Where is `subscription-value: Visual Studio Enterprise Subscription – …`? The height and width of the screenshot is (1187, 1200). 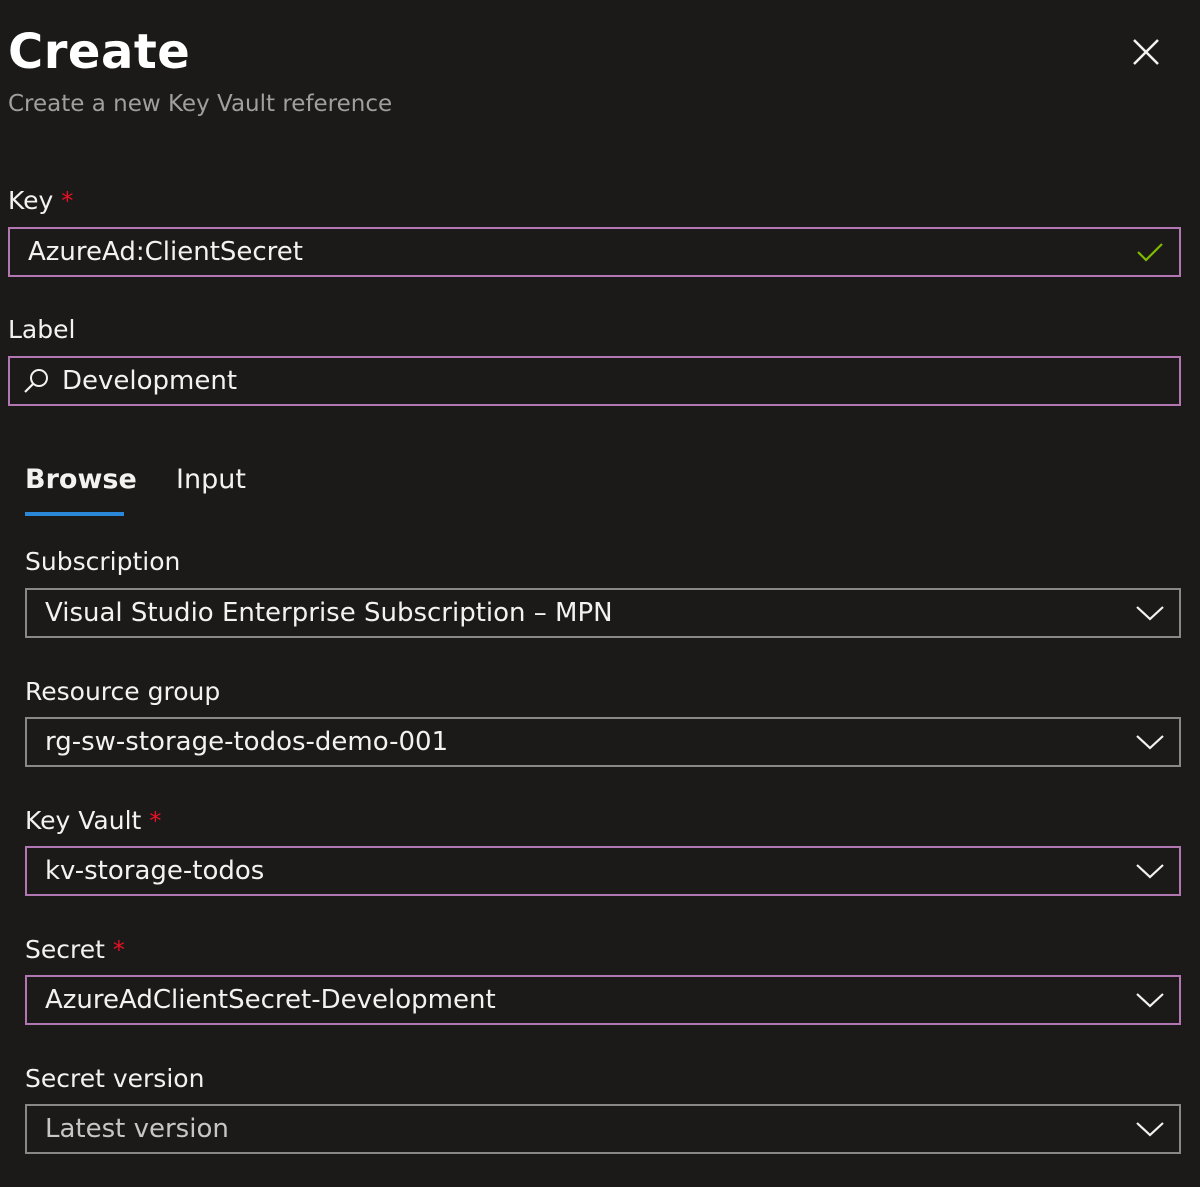
subscription-value: Visual Studio Enterprise Subscription – … is located at coordinates (329, 613).